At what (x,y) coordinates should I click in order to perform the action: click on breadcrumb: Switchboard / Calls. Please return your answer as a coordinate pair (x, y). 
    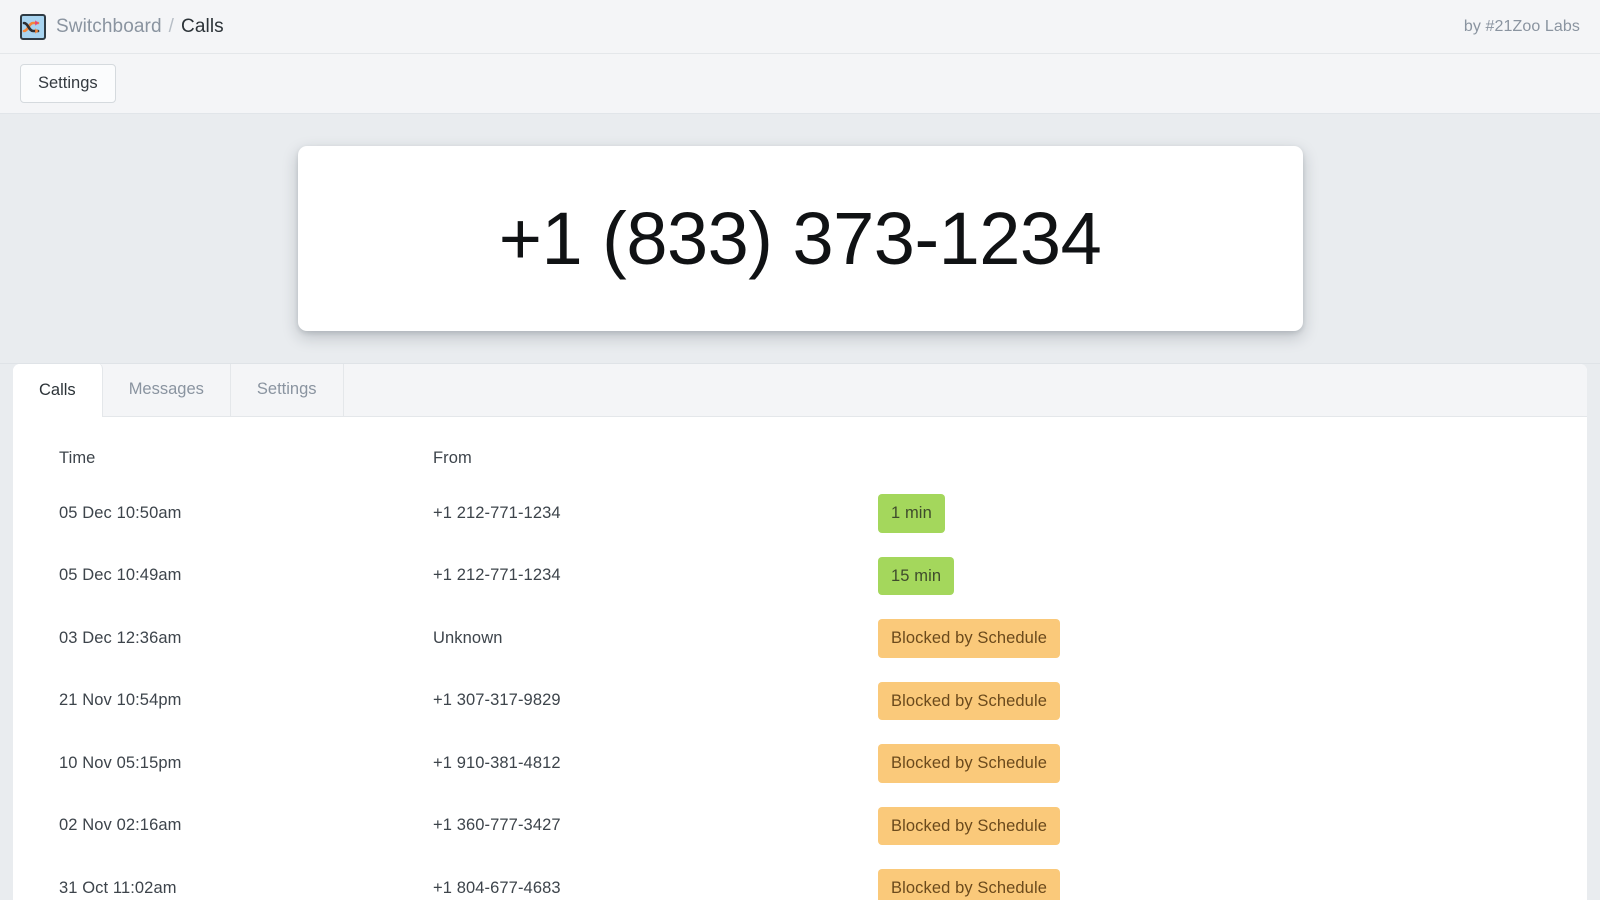
    Looking at the image, I should click on (140, 26).